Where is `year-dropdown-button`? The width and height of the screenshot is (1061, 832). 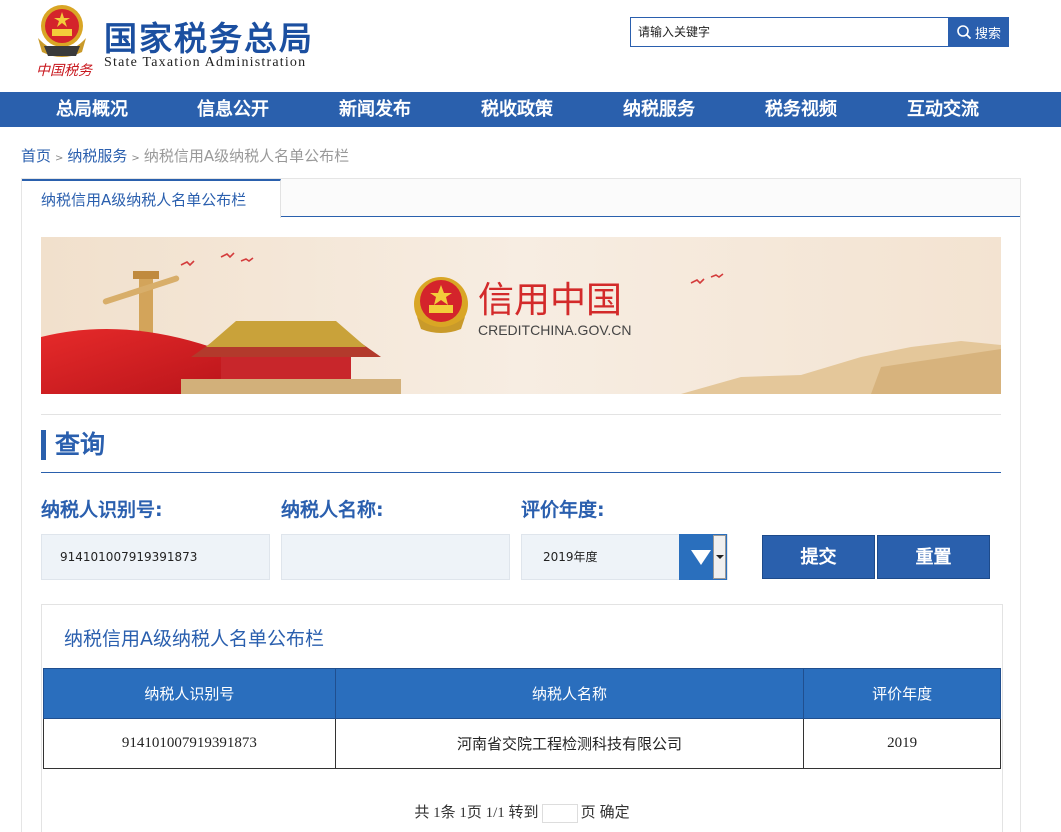
year-dropdown-button is located at coordinates (703, 557).